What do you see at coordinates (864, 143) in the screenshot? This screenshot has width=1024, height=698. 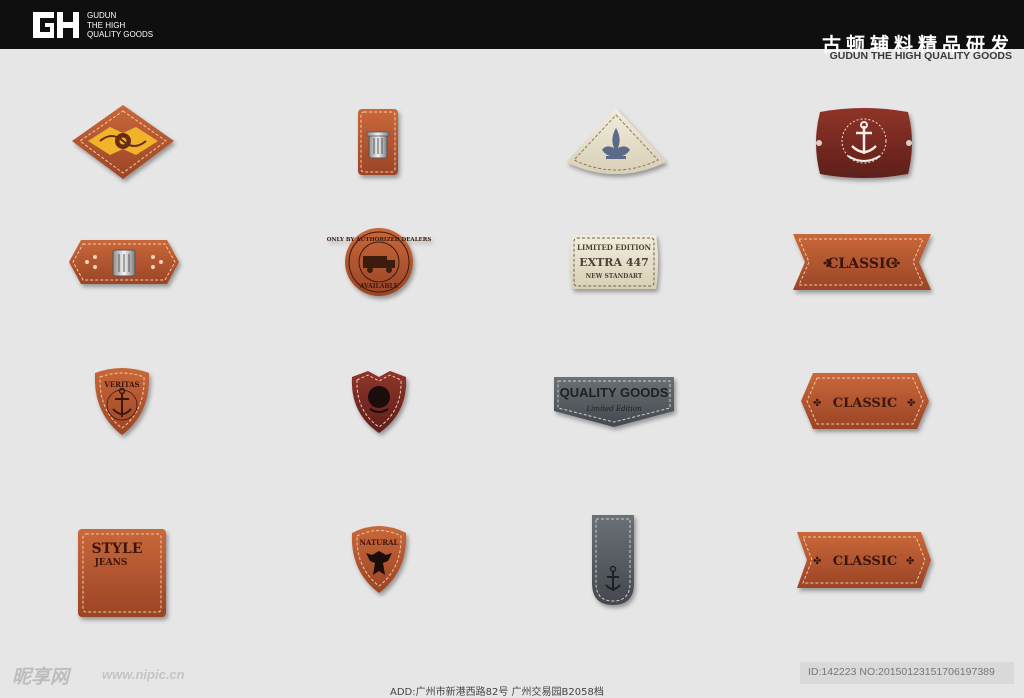 I see `anchor-crest-label` at bounding box center [864, 143].